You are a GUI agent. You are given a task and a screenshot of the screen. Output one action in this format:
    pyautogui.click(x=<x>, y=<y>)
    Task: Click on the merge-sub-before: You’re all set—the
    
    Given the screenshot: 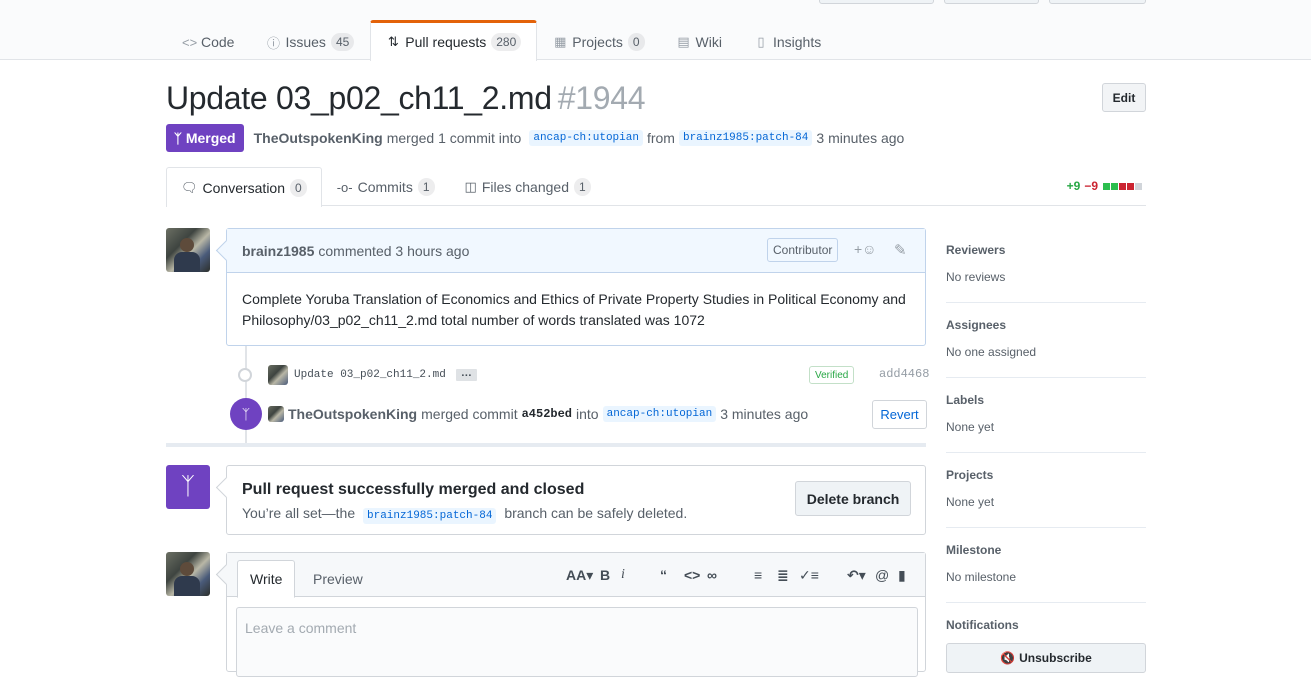 What is the action you would take?
    pyautogui.click(x=299, y=513)
    